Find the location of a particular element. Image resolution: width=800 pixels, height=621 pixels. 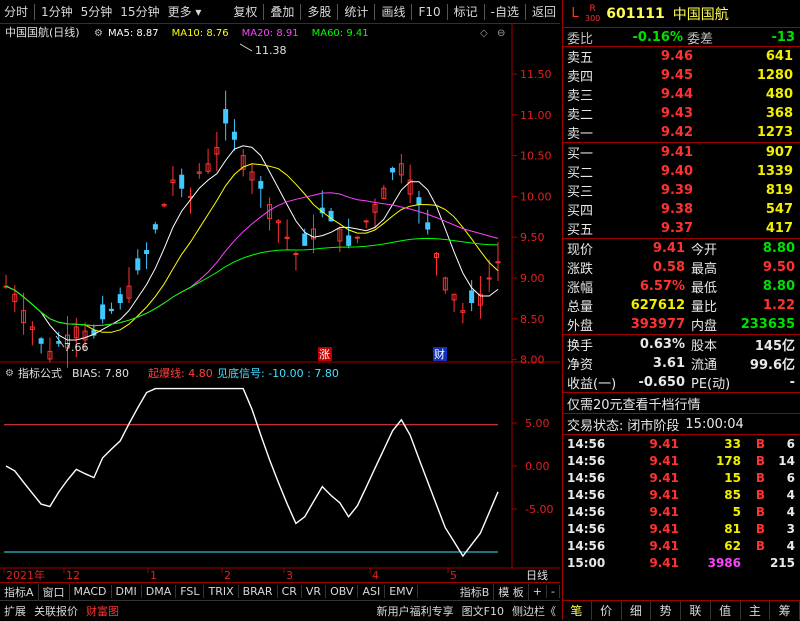

indicator-tab-9: VR is located at coordinates (314, 591).